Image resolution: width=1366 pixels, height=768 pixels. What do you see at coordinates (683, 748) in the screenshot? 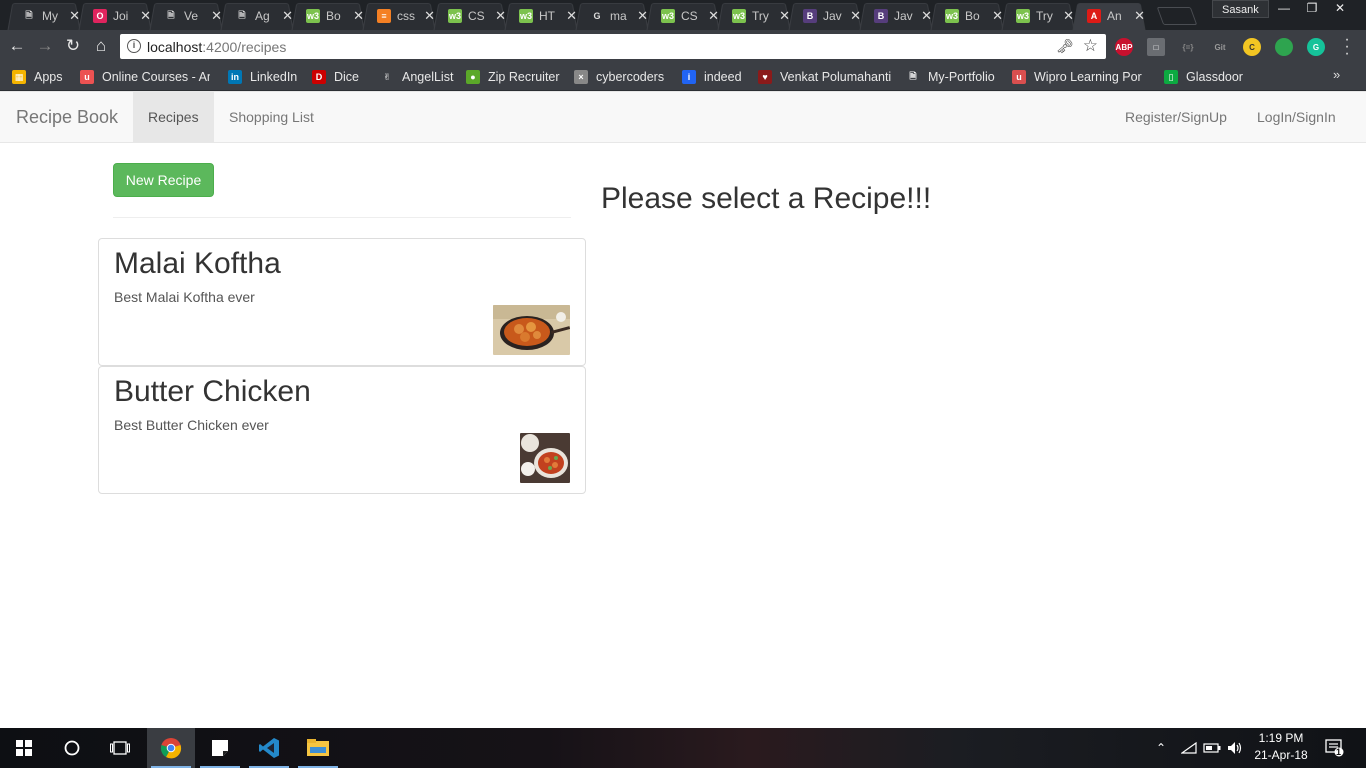
I see `windows-taskbar: ⌃ 1` at bounding box center [683, 748].